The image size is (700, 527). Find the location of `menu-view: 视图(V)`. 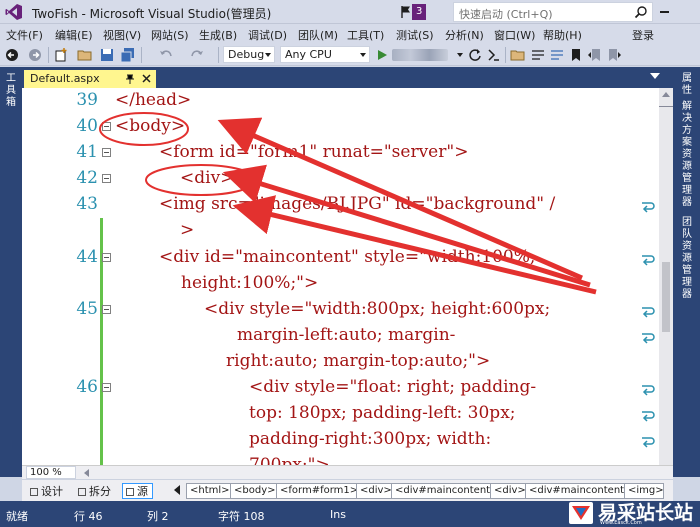

menu-view: 视图(V) is located at coordinates (122, 35).